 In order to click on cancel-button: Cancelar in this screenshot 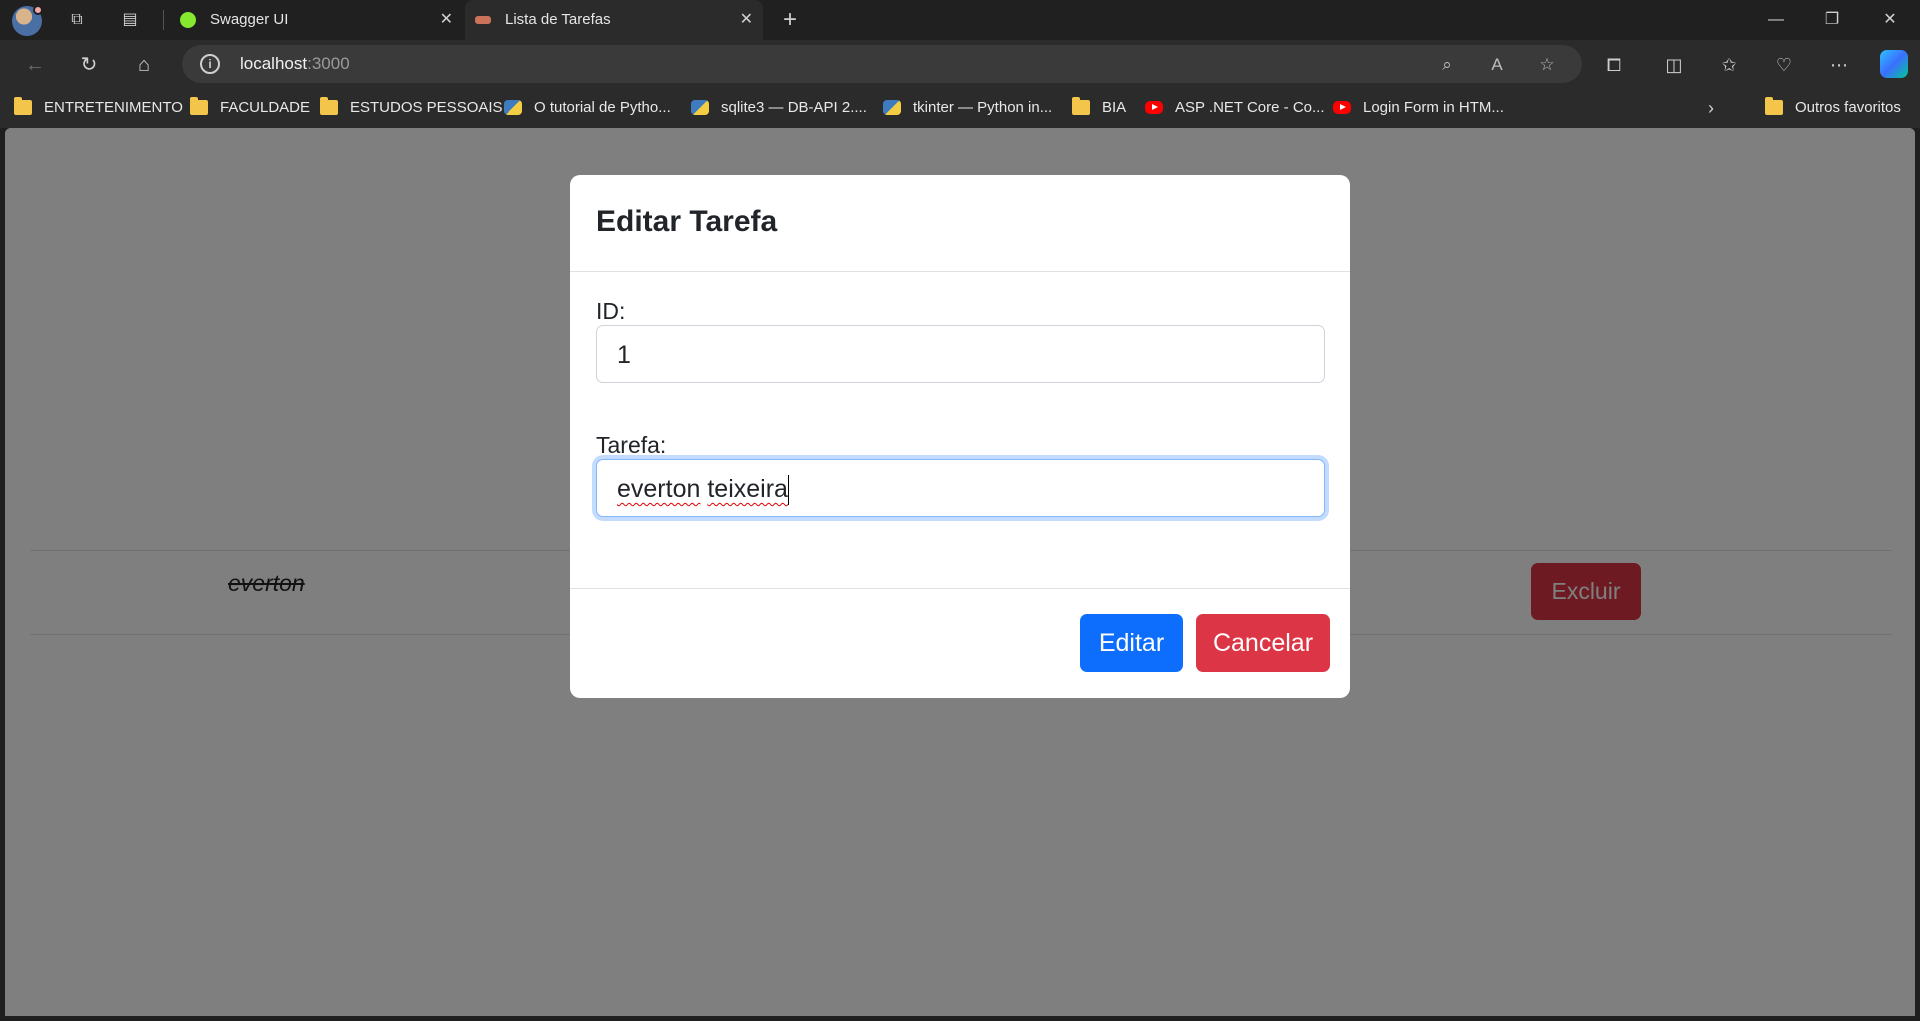, I will do `click(1263, 643)`.